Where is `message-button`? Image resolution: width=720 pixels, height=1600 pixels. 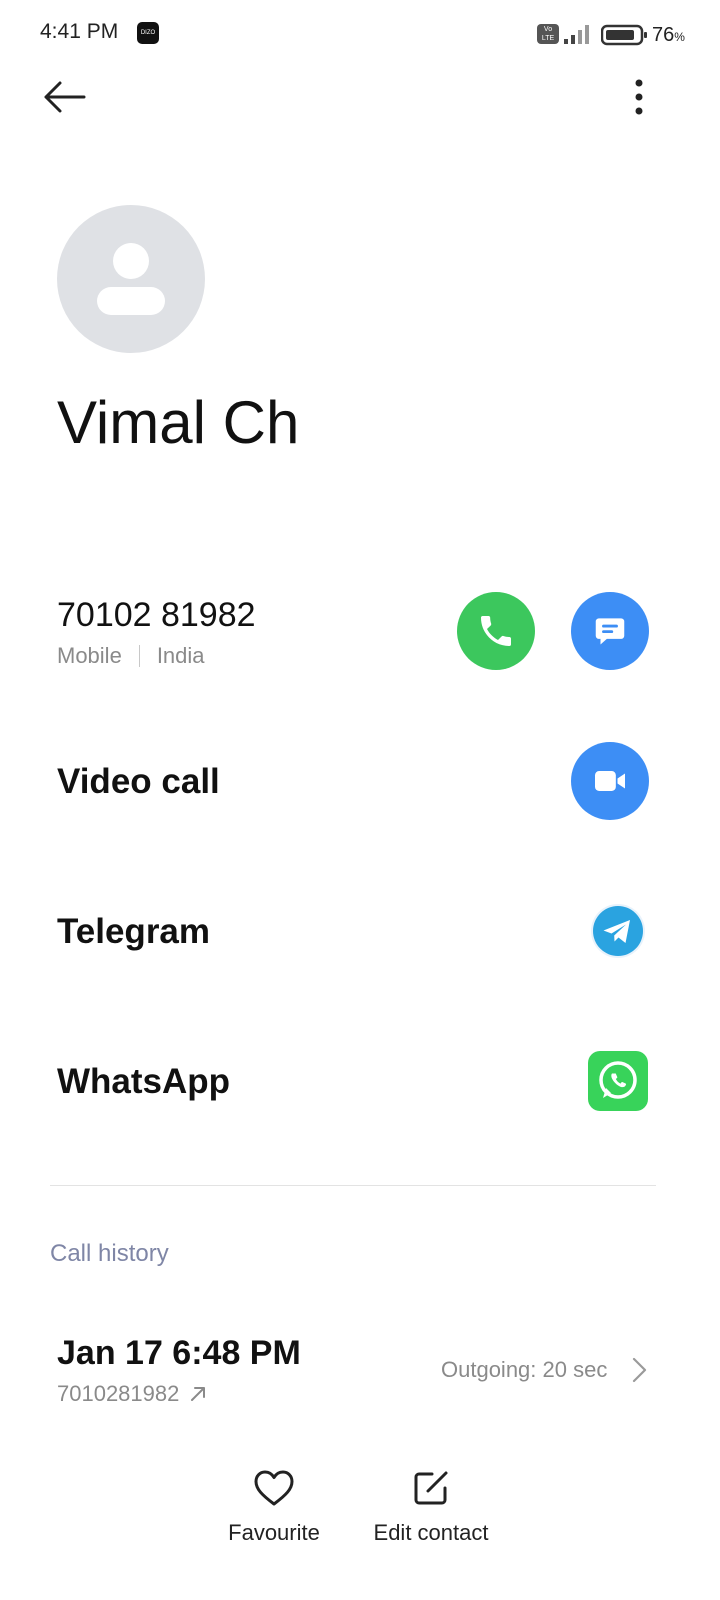
message-button is located at coordinates (610, 631).